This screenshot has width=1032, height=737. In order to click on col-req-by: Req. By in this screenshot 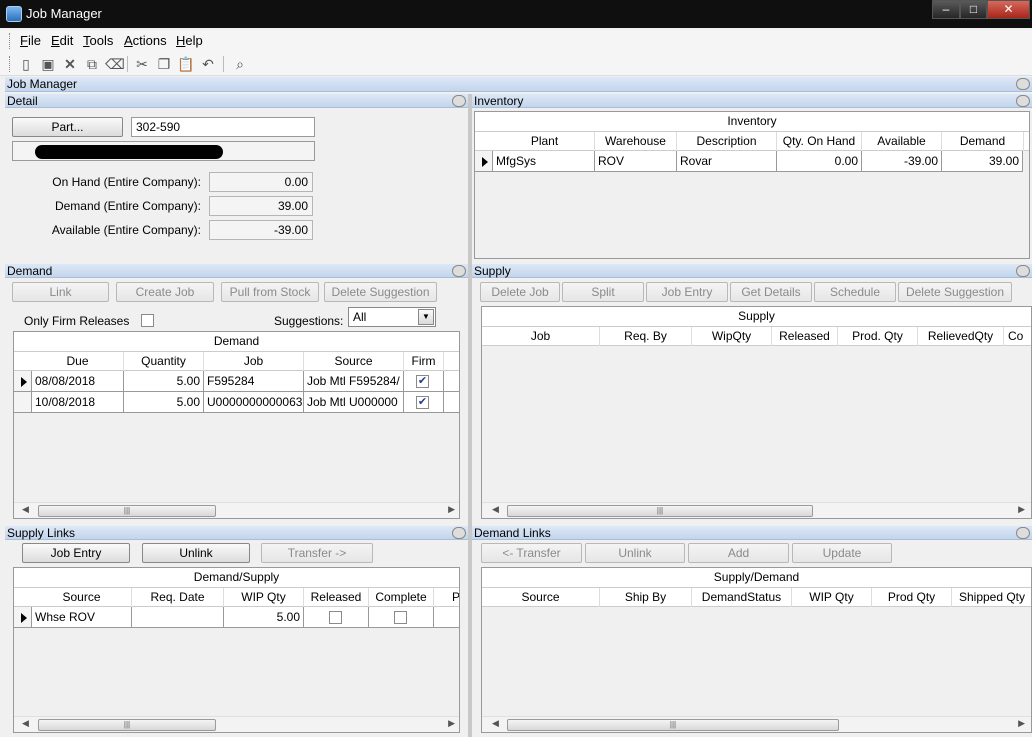, I will do `click(646, 336)`.